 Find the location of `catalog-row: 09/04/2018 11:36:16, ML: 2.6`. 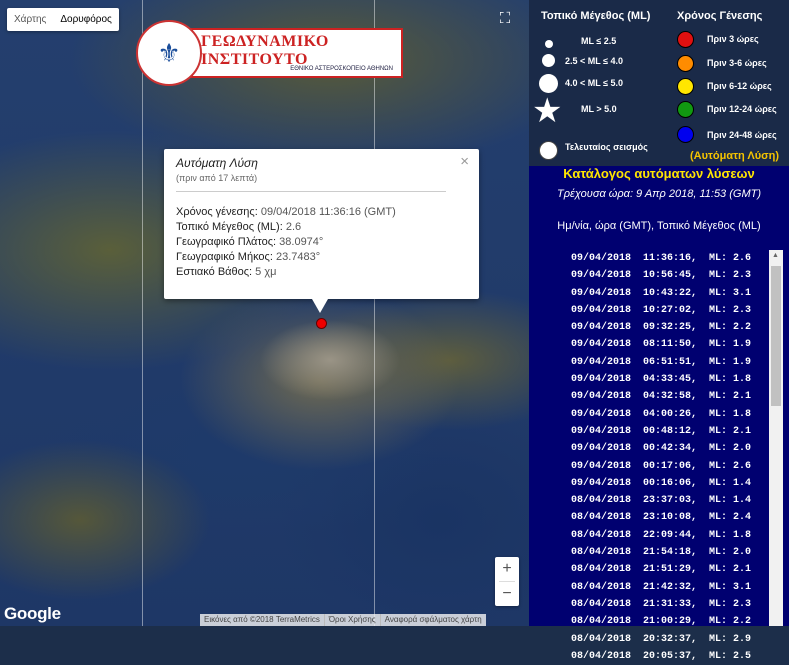

catalog-row: 09/04/2018 11:36:16, ML: 2.6 is located at coordinates (649, 258).